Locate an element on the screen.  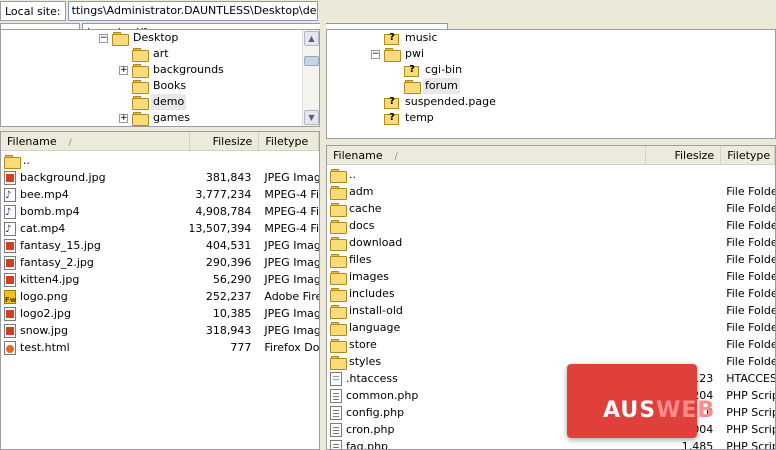
file-row: download File Folder is located at coordinates (551, 242).